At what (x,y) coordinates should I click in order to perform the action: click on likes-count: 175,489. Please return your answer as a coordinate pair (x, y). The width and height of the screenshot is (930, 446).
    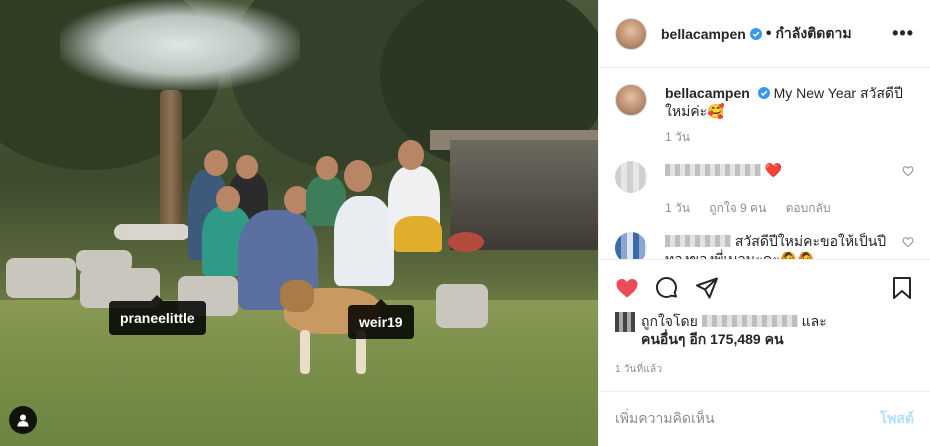
    Looking at the image, I should click on (735, 339).